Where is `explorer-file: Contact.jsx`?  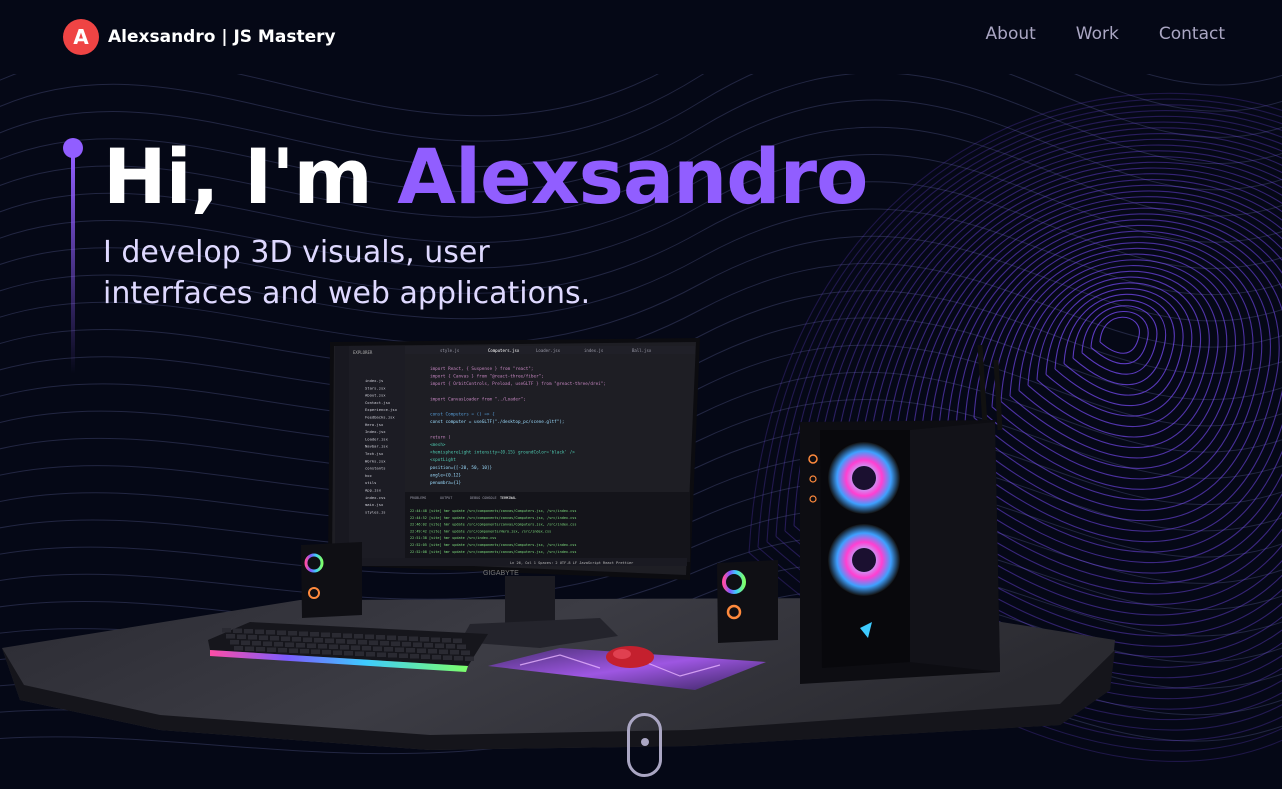 explorer-file: Contact.jsx is located at coordinates (378, 402).